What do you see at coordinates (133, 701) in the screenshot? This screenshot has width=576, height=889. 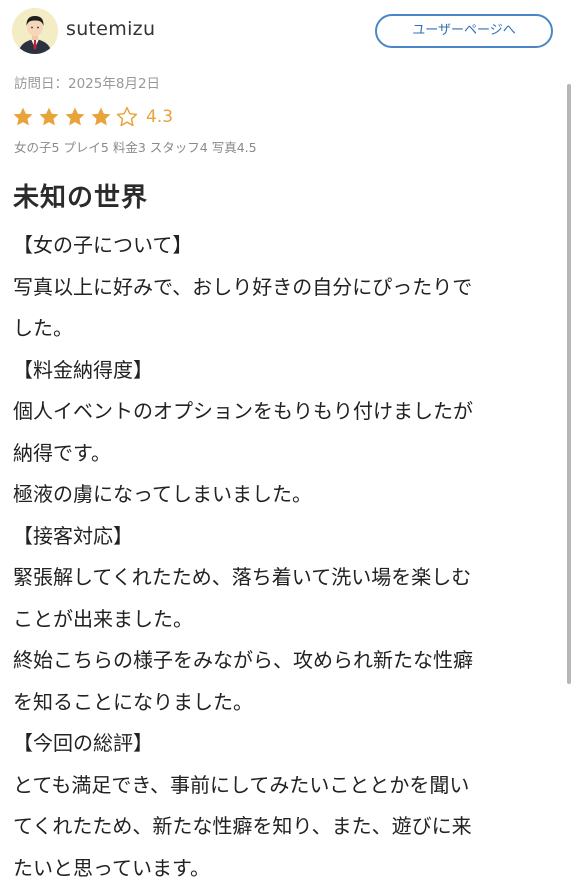 I see `review-line: を知ることになりました。` at bounding box center [133, 701].